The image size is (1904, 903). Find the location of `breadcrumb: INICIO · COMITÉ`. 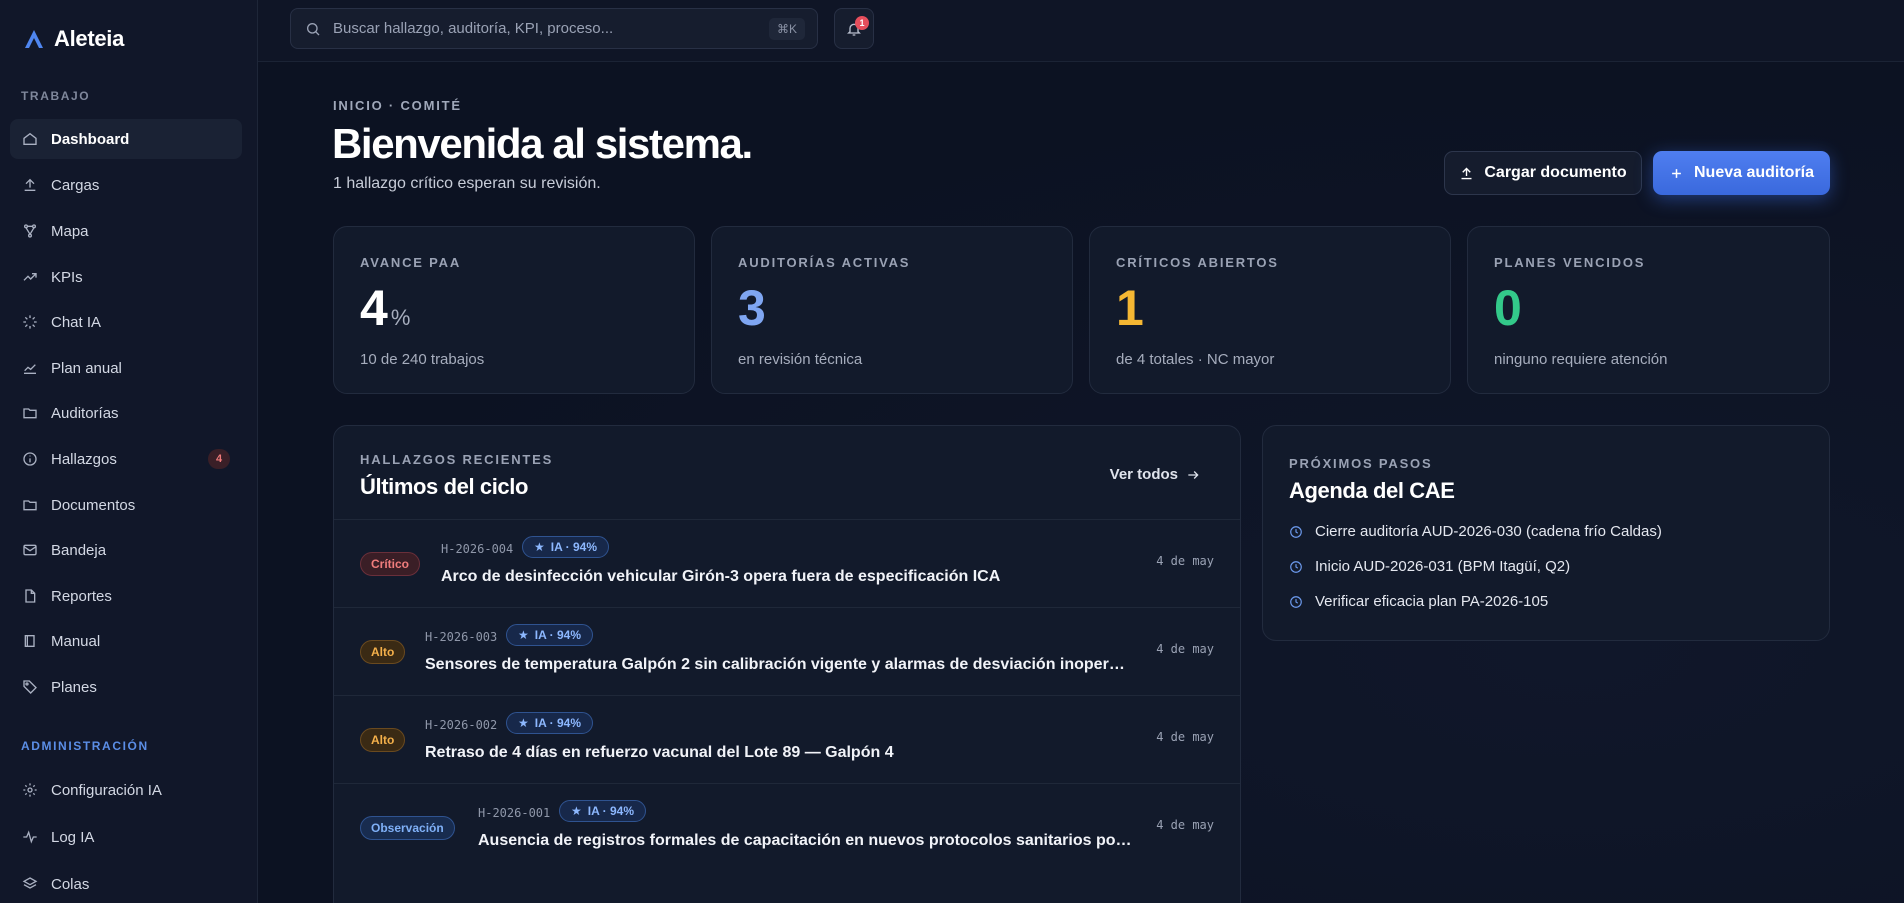

breadcrumb: INICIO · COMITÉ is located at coordinates (397, 105).